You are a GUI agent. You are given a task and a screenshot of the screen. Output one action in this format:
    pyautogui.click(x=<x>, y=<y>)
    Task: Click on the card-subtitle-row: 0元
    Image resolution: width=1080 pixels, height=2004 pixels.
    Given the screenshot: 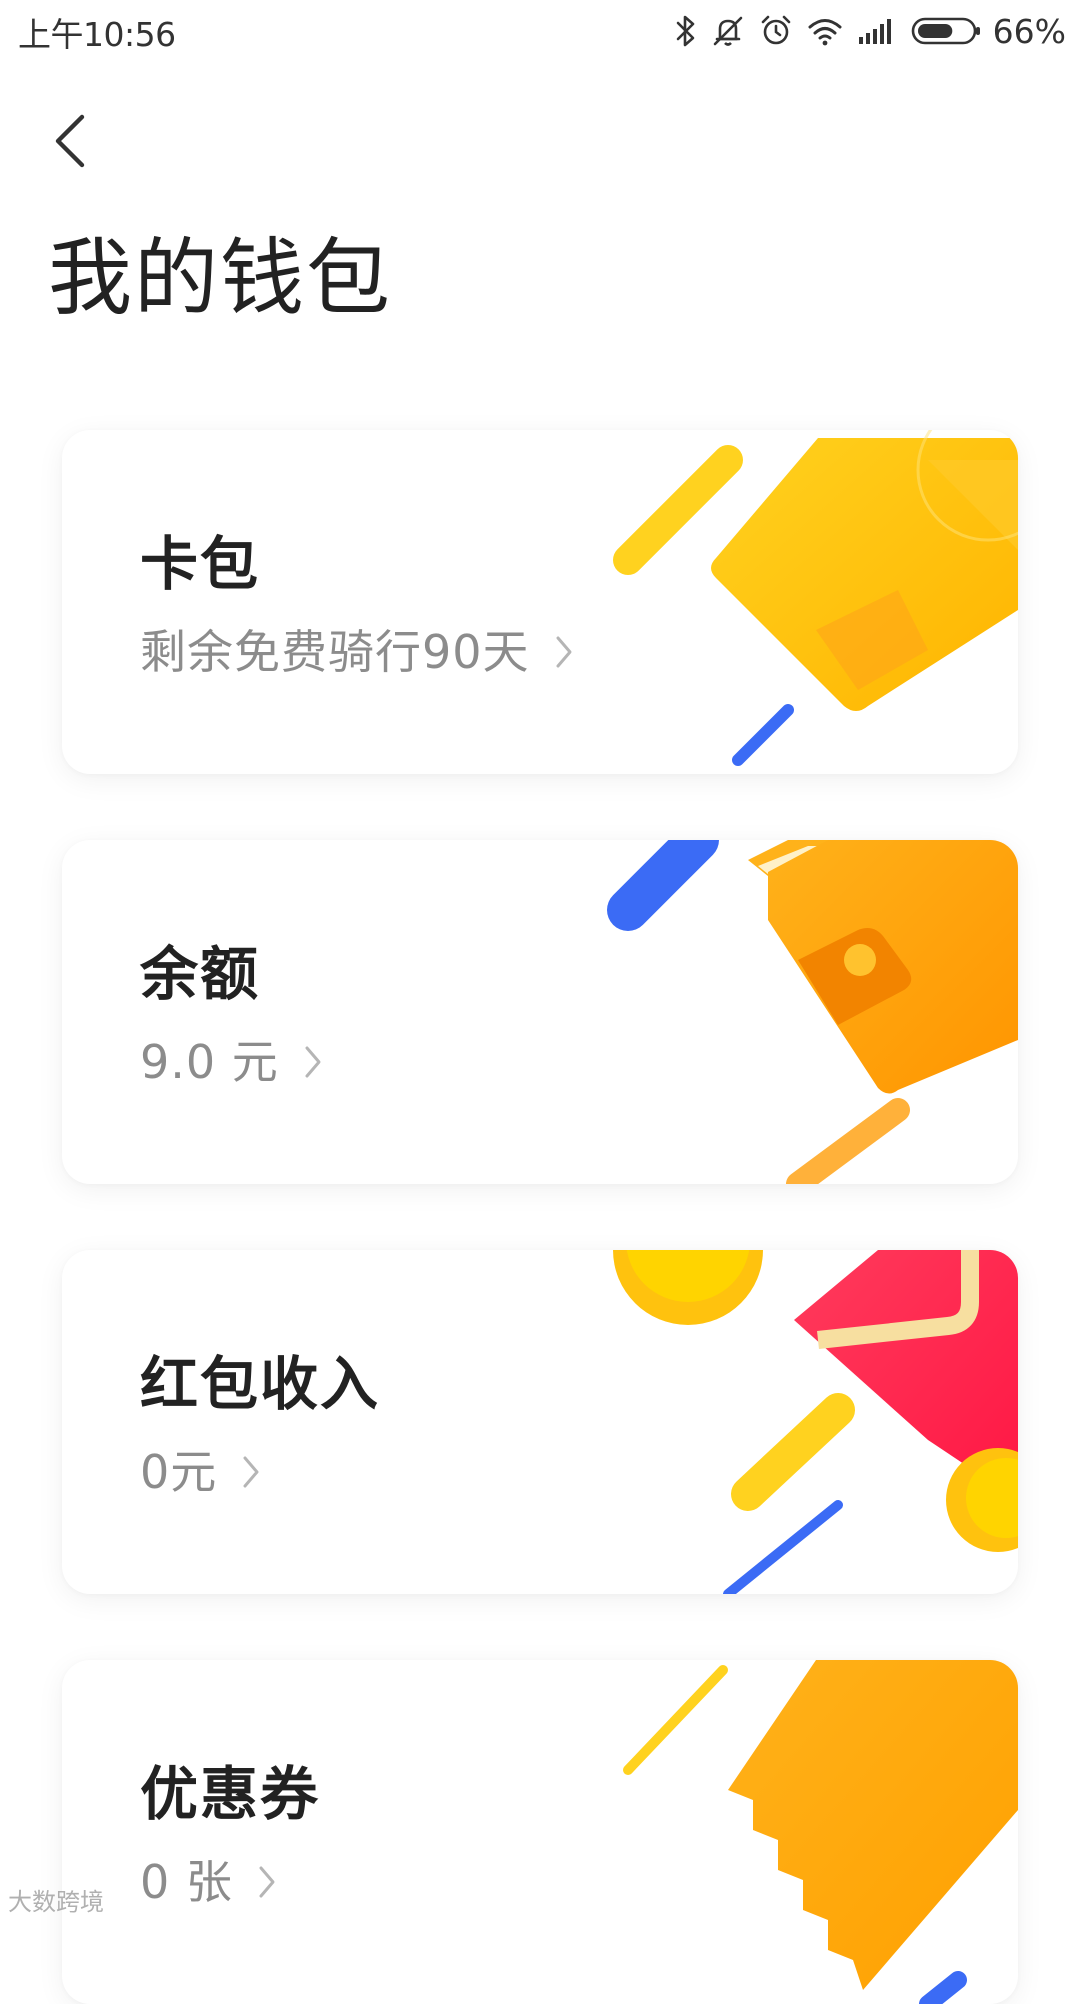 What is the action you would take?
    pyautogui.click(x=200, y=1472)
    